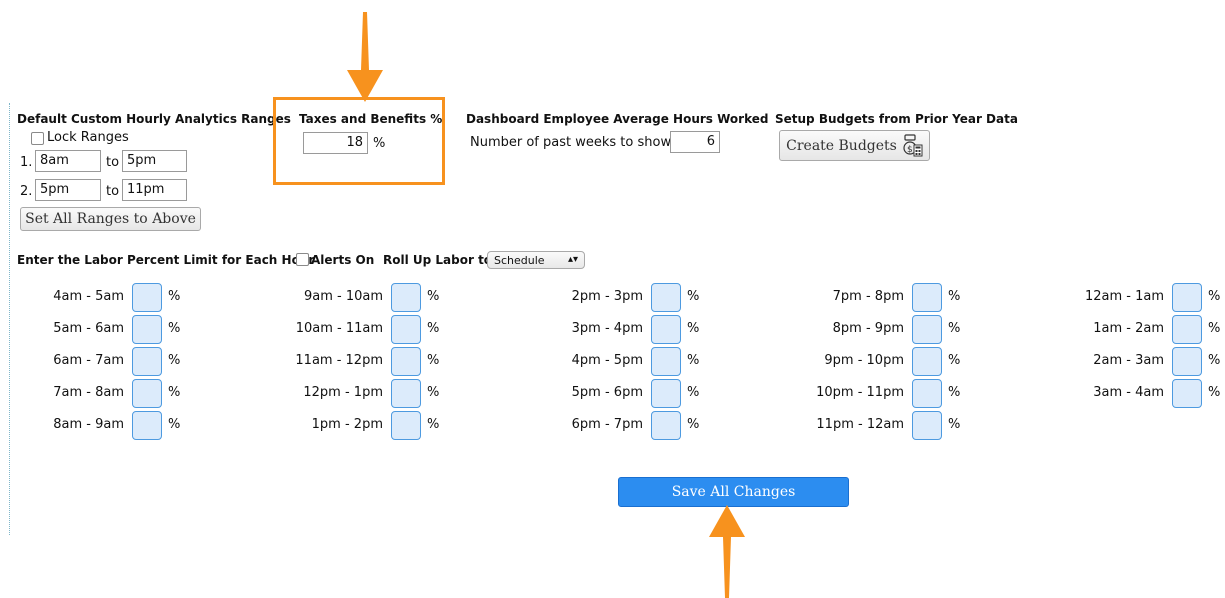 Image resolution: width=1225 pixels, height=598 pixels. What do you see at coordinates (896, 119) in the screenshot?
I see `budgets-title: Setup Budgets from Prior Year Data` at bounding box center [896, 119].